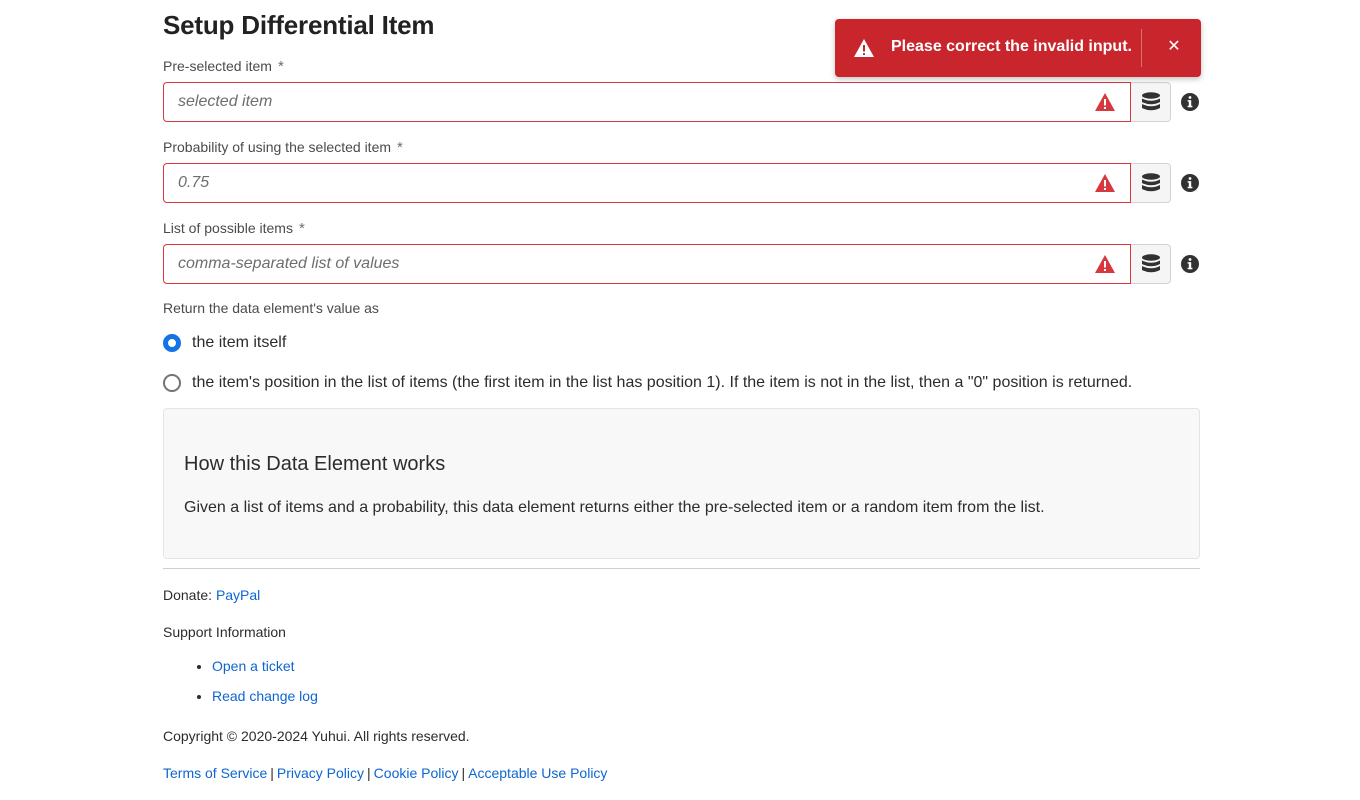  What do you see at coordinates (271, 308) in the screenshot?
I see `return-as-label: Return the data element's value as` at bounding box center [271, 308].